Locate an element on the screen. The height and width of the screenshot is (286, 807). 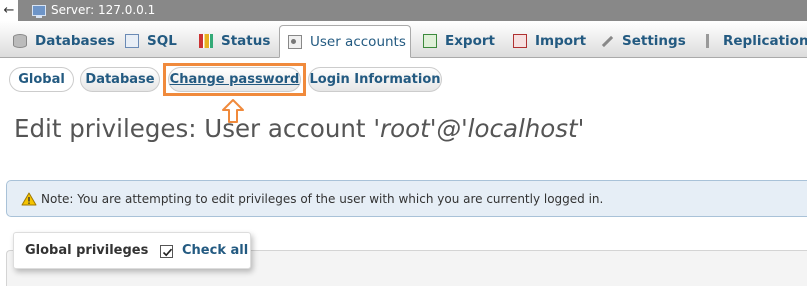
settings-icon is located at coordinates (607, 41).